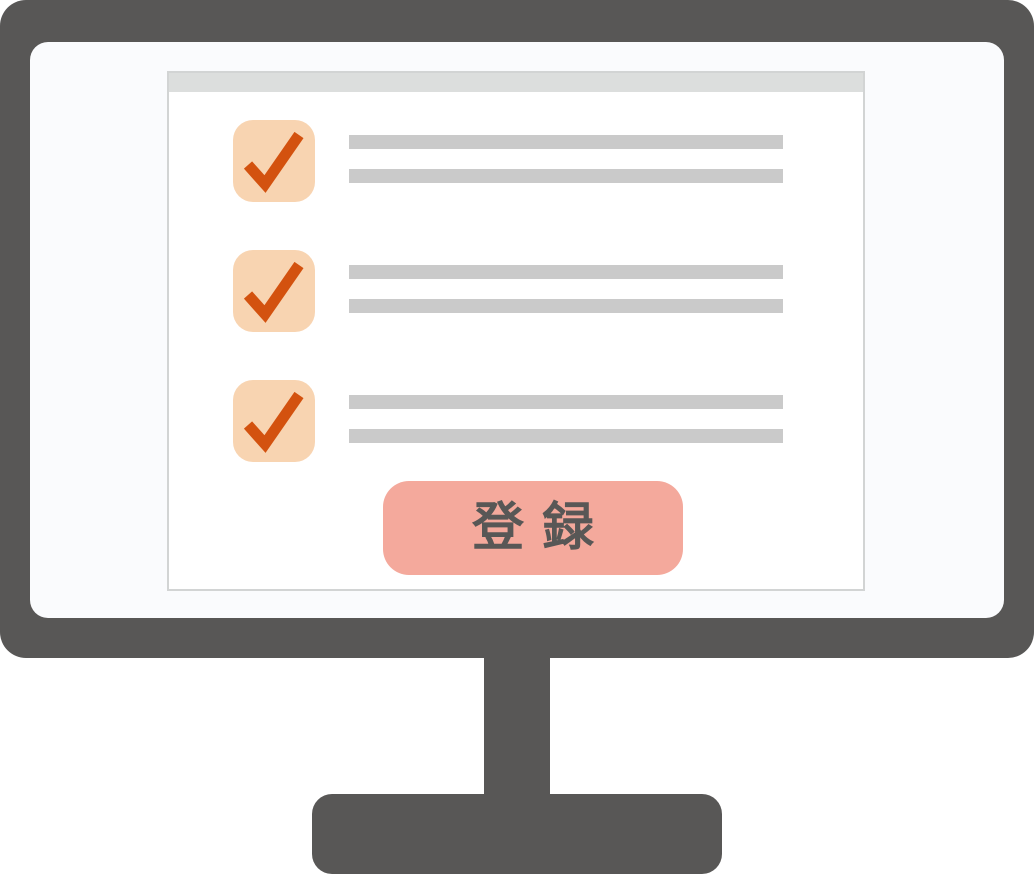 The image size is (1034, 876). Describe the element at coordinates (517, 726) in the screenshot. I see `monitor-stand-neck` at that location.